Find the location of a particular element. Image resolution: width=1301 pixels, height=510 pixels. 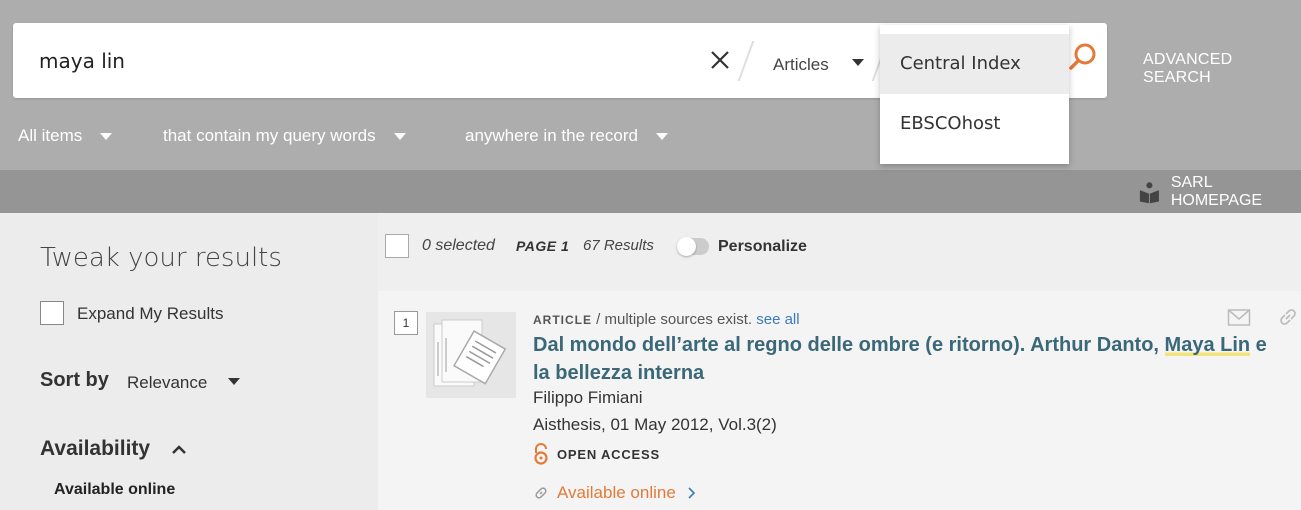

scope-caret-icon is located at coordinates (858, 62).